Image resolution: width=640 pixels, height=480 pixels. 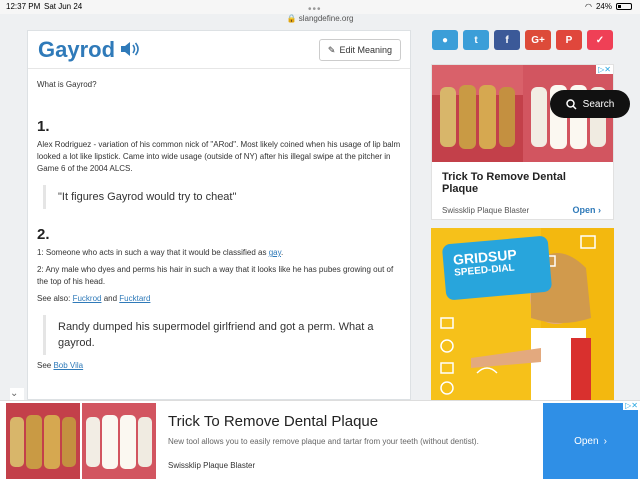 I want to click on pinterest-icon: P, so click(x=569, y=40).